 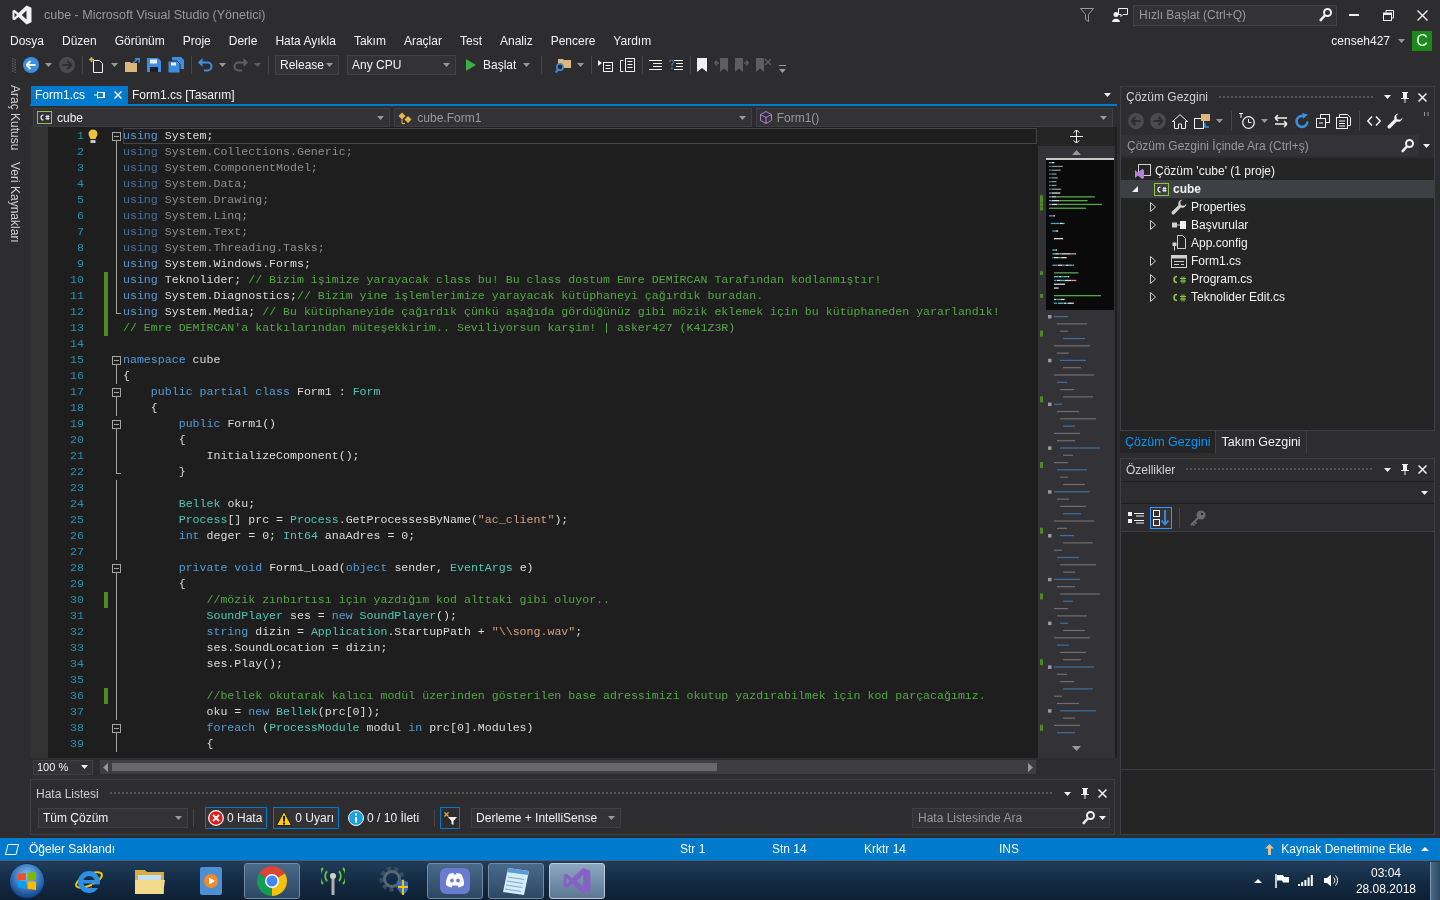 What do you see at coordinates (702, 65) in the screenshot?
I see `bookmark-icon` at bounding box center [702, 65].